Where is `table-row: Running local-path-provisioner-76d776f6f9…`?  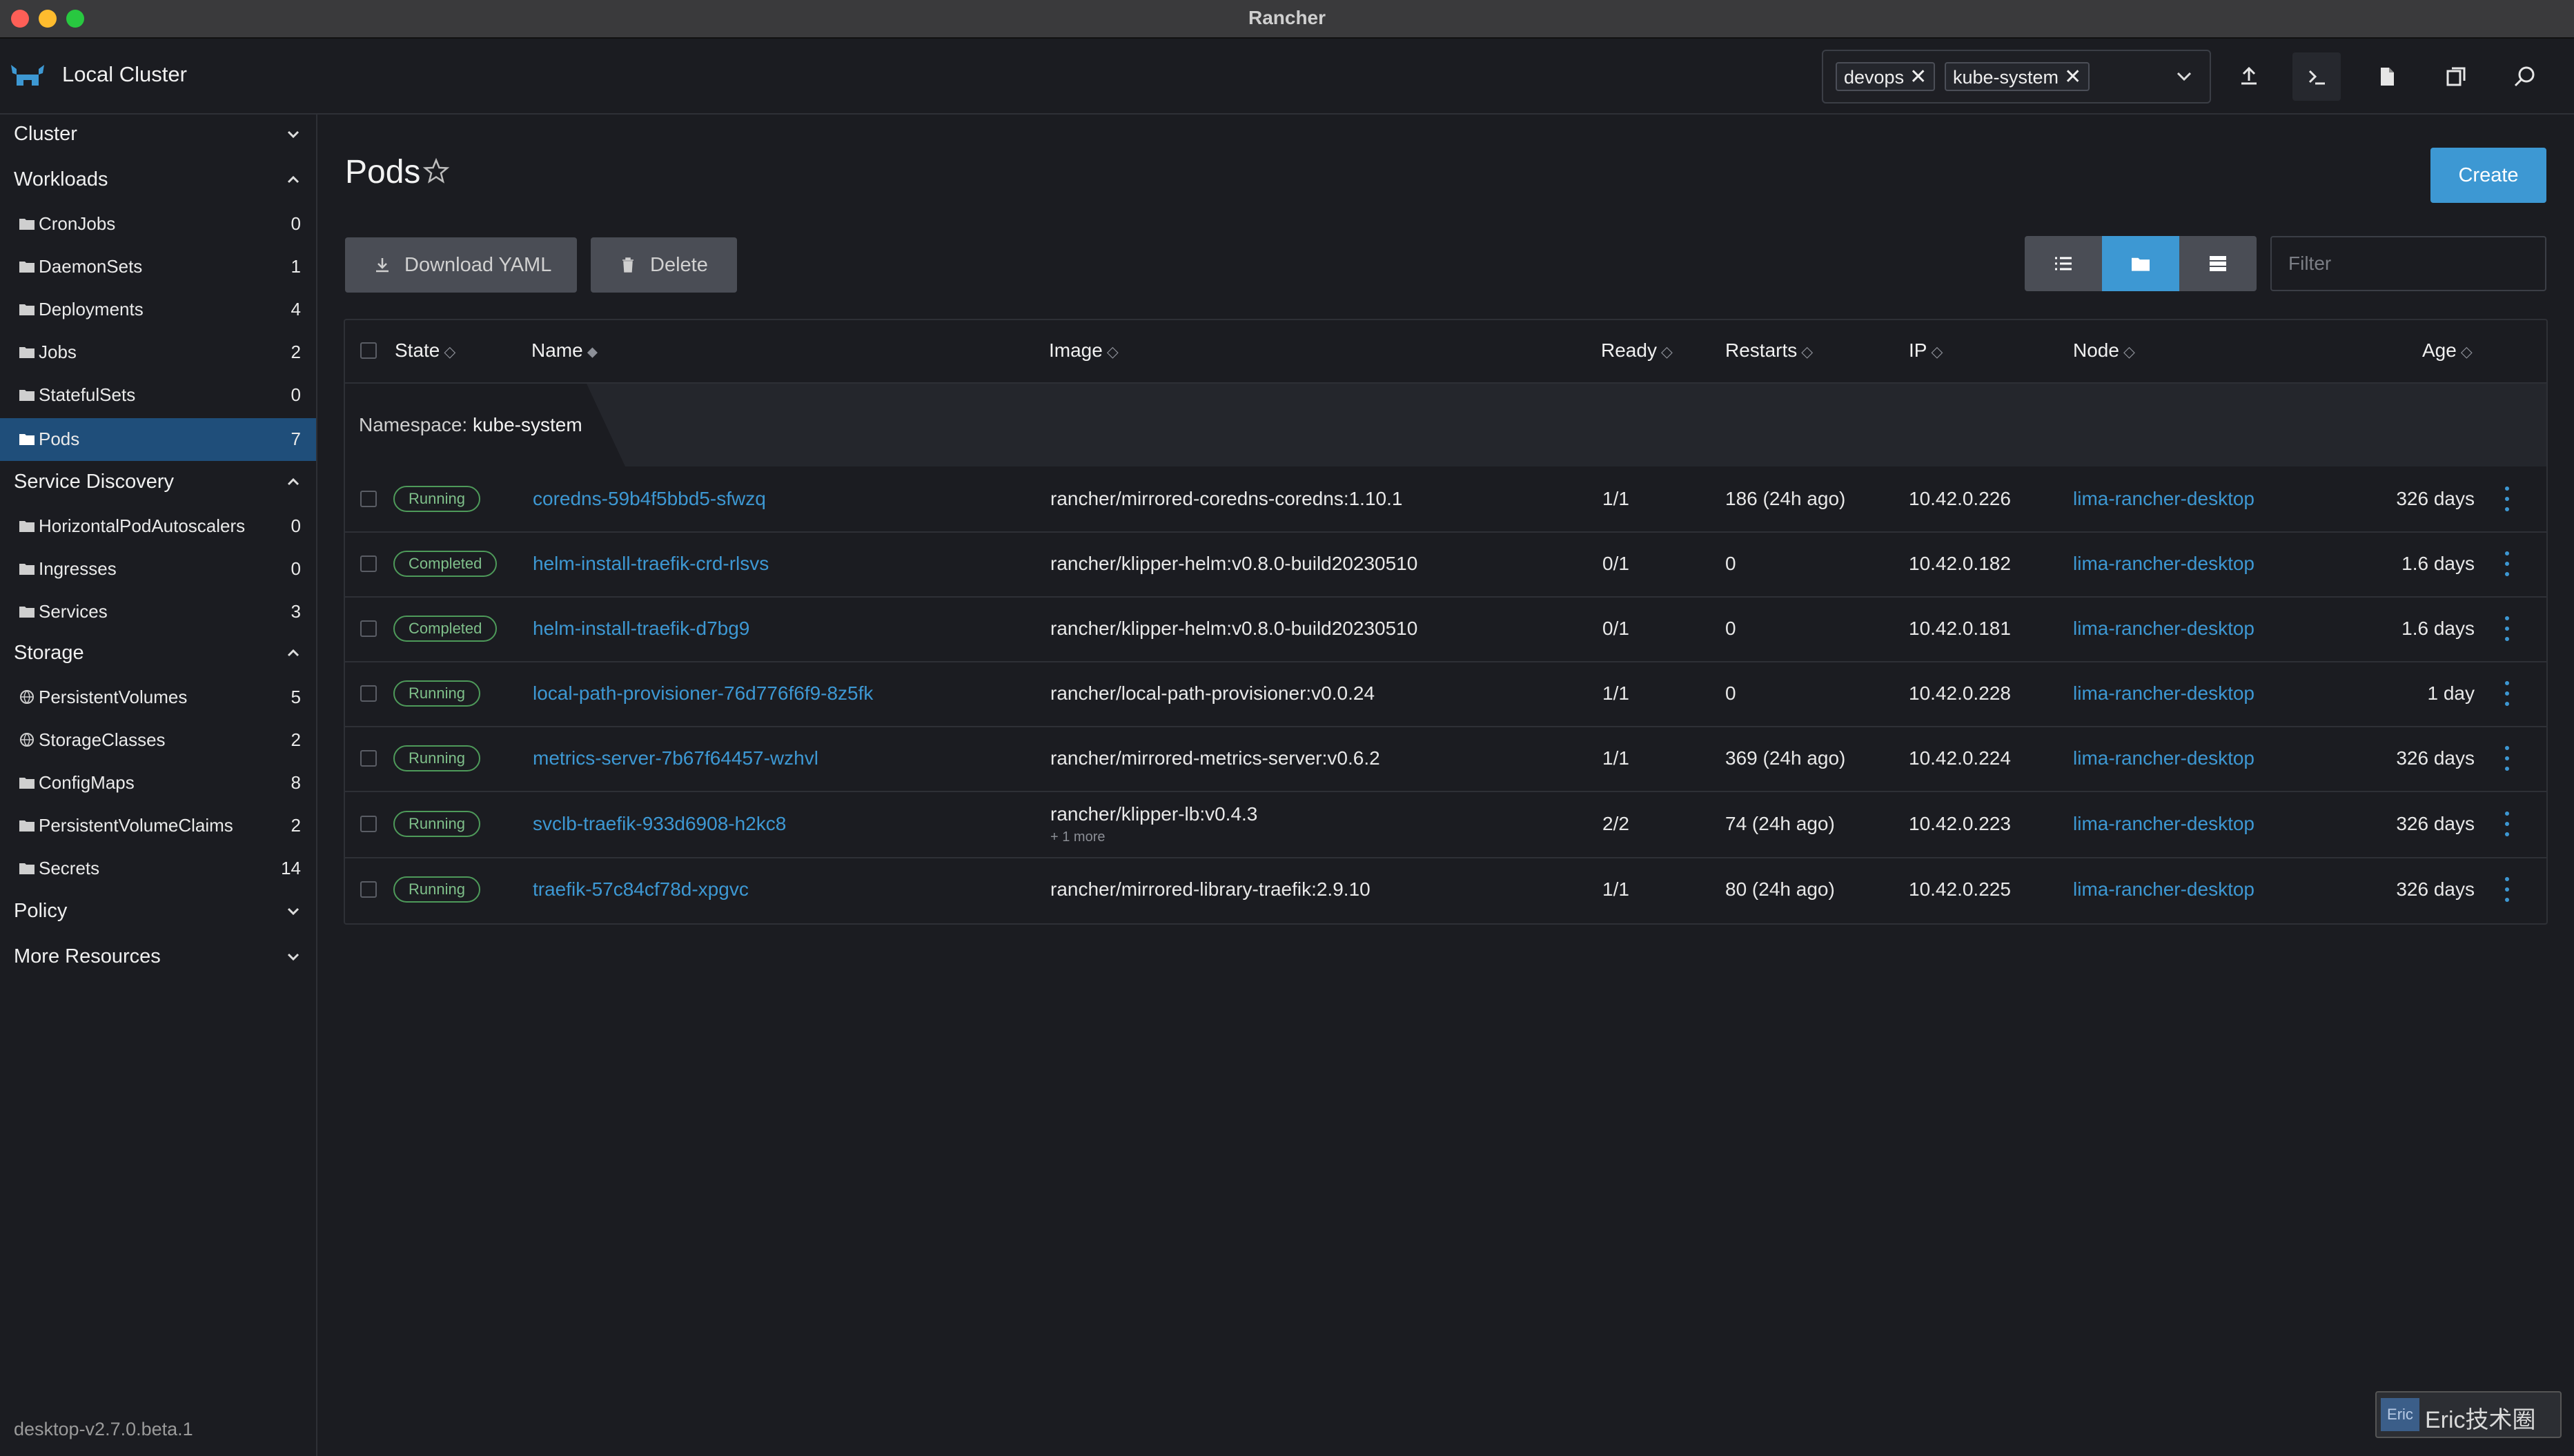 table-row: Running local-path-provisioner-76d776f6f9… is located at coordinates (1445, 694).